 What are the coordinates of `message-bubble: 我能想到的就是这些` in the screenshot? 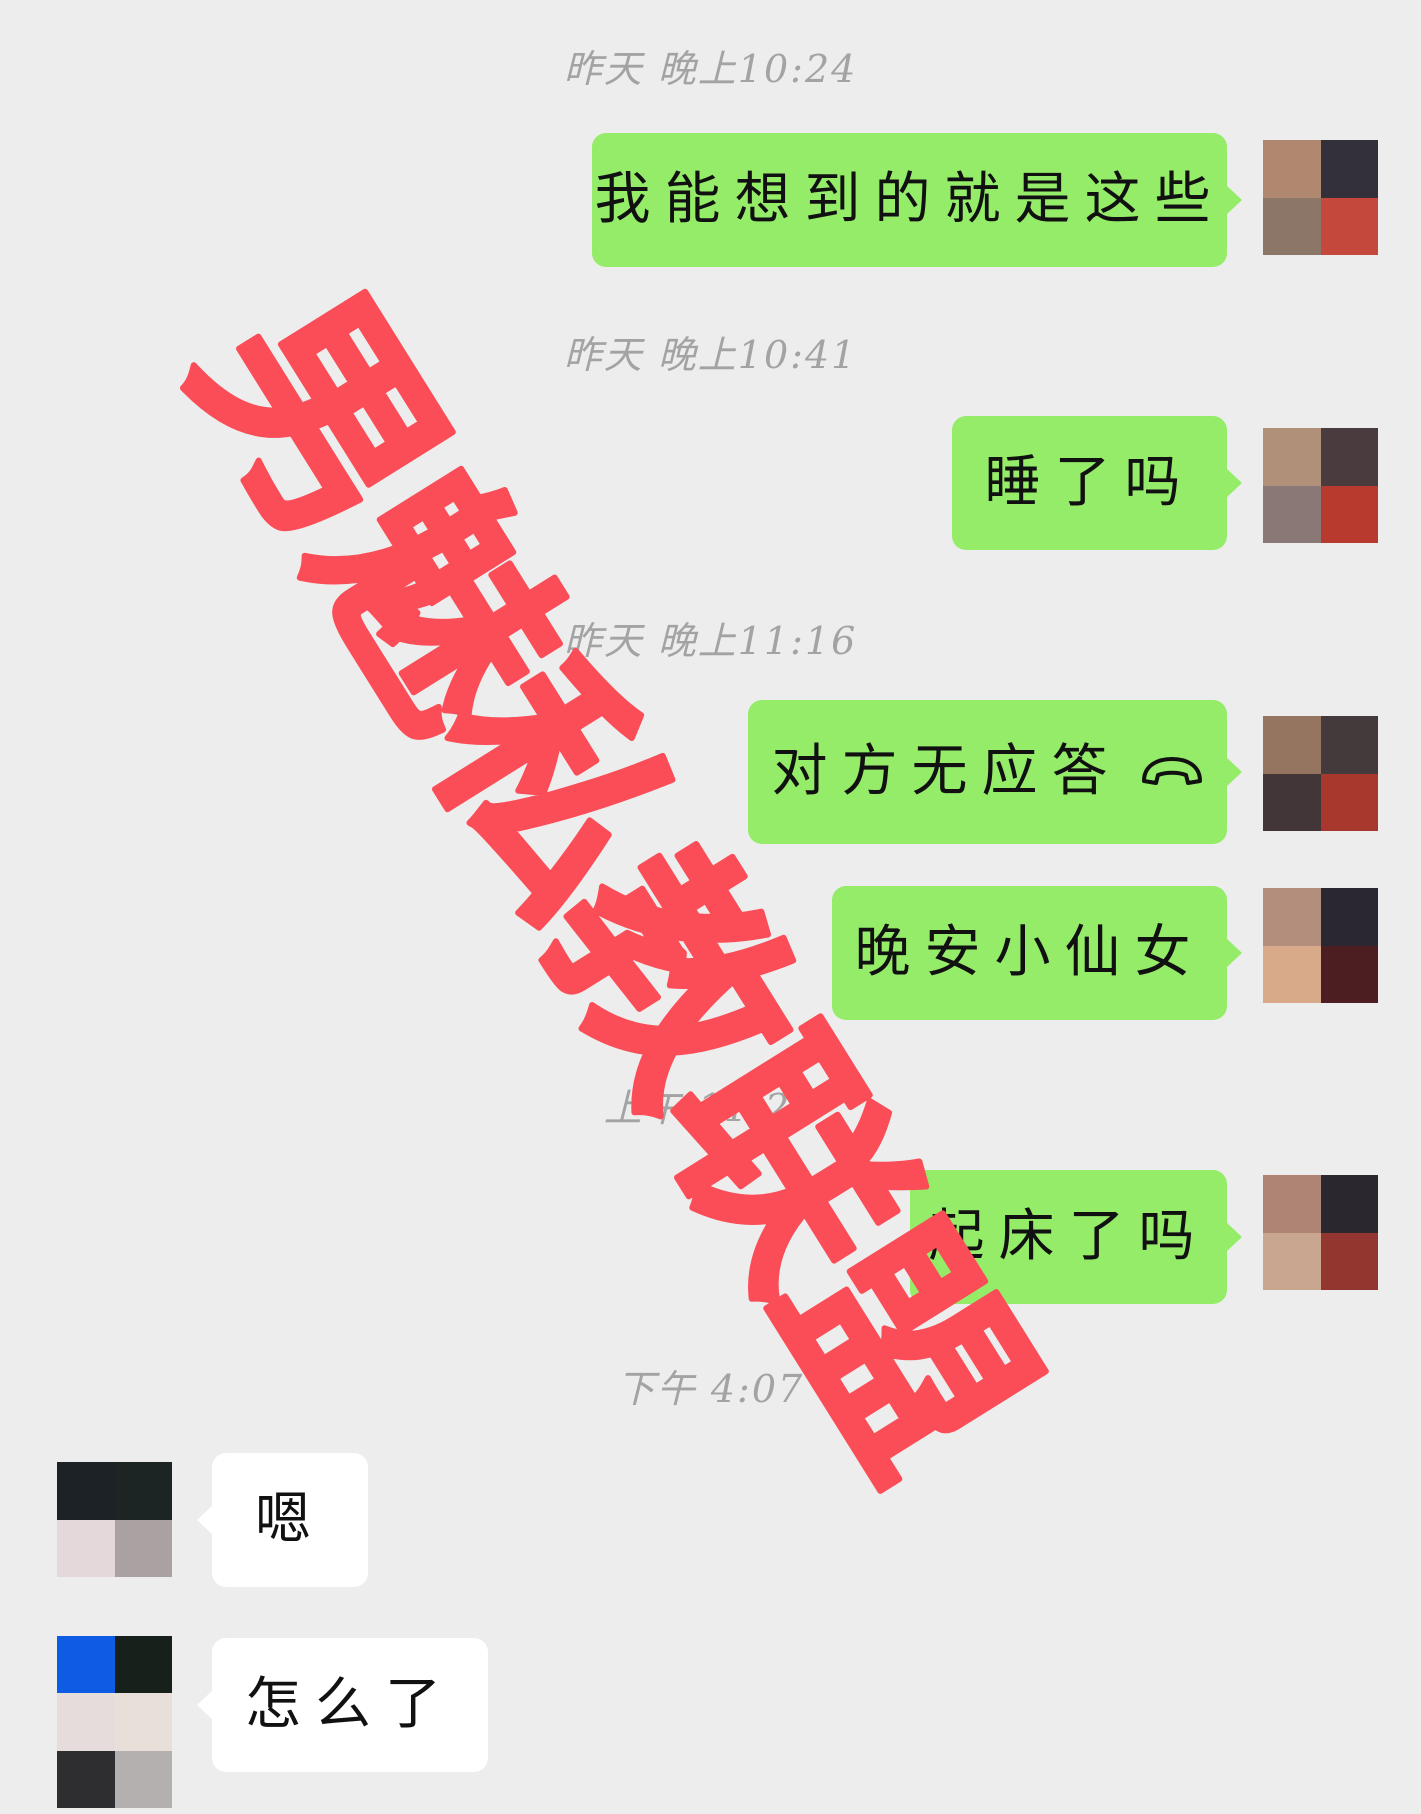 It's located at (917, 200).